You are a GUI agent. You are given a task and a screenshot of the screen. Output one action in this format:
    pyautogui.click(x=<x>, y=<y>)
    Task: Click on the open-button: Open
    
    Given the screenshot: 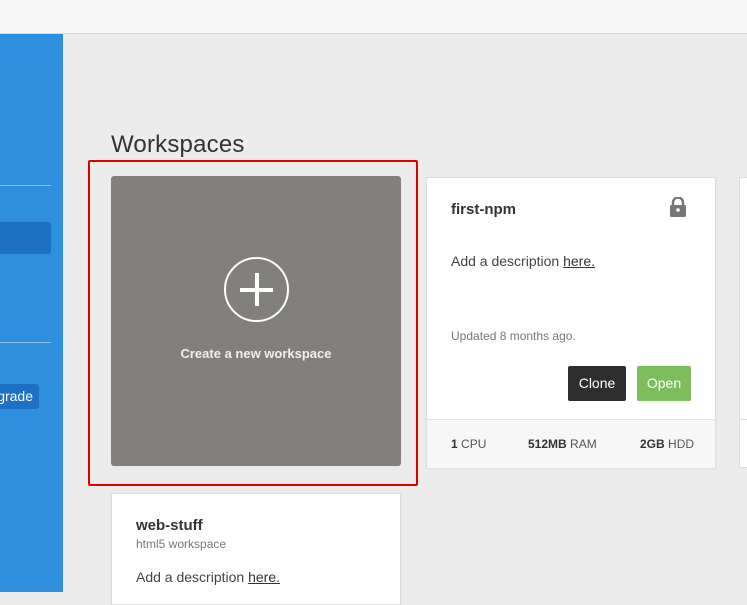 What is the action you would take?
    pyautogui.click(x=664, y=383)
    